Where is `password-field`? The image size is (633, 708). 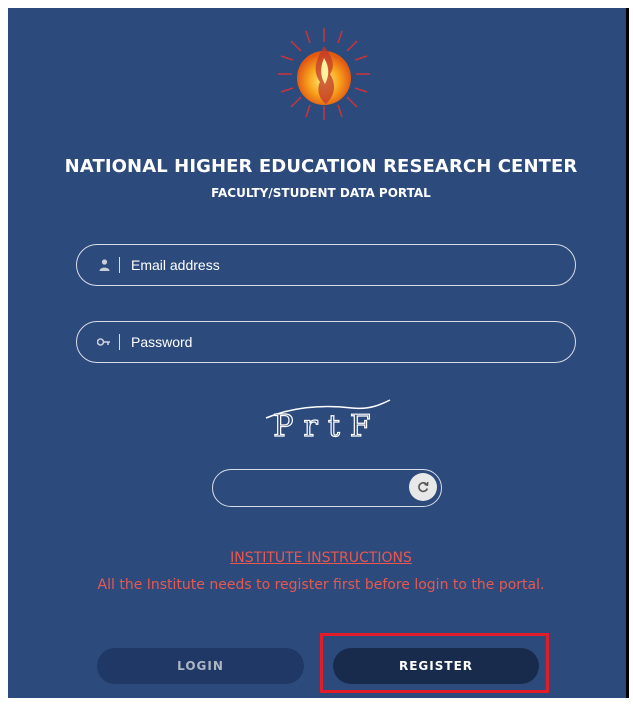 password-field is located at coordinates (326, 342).